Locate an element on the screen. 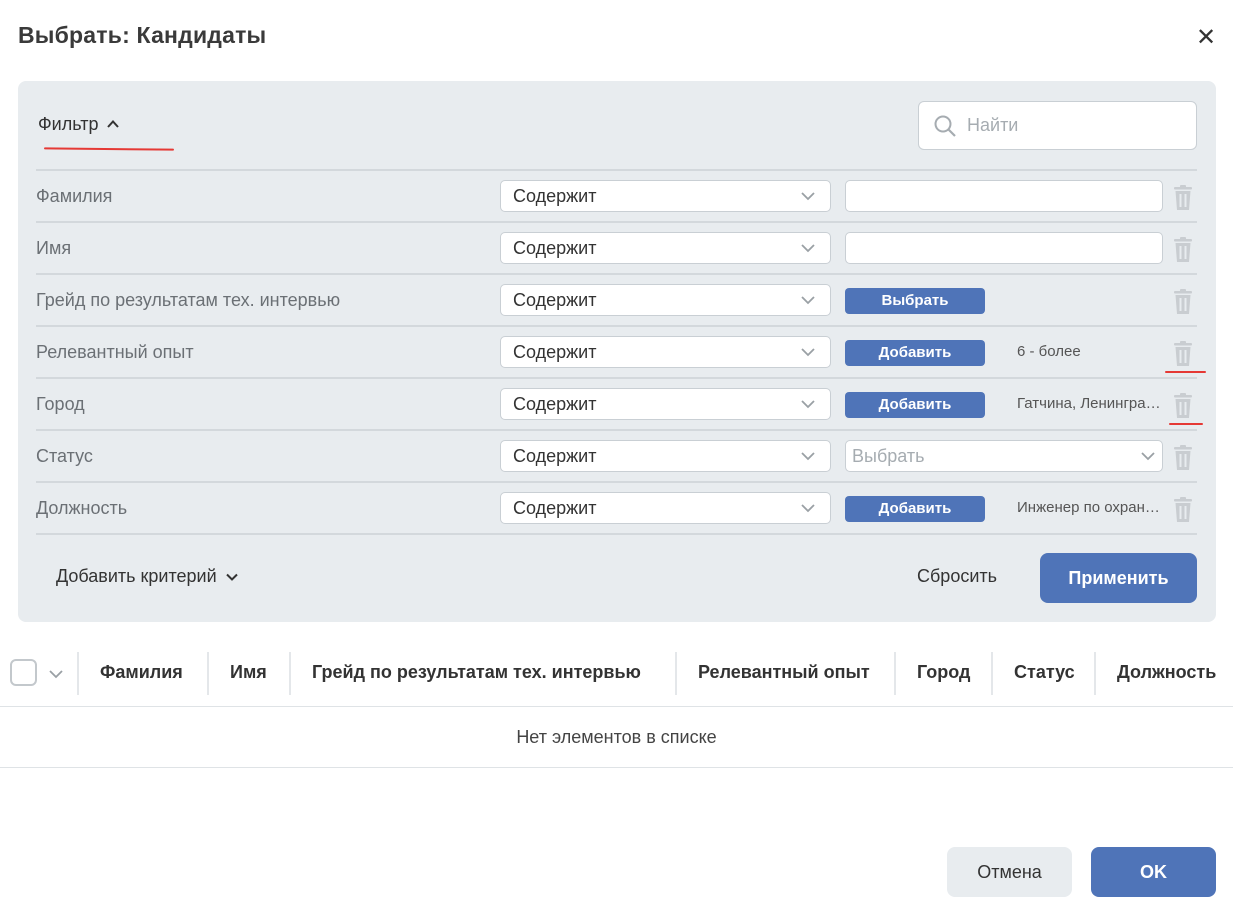 This screenshot has height=914, width=1233. dialog-title: Выбрать: Кандидаты is located at coordinates (142, 35).